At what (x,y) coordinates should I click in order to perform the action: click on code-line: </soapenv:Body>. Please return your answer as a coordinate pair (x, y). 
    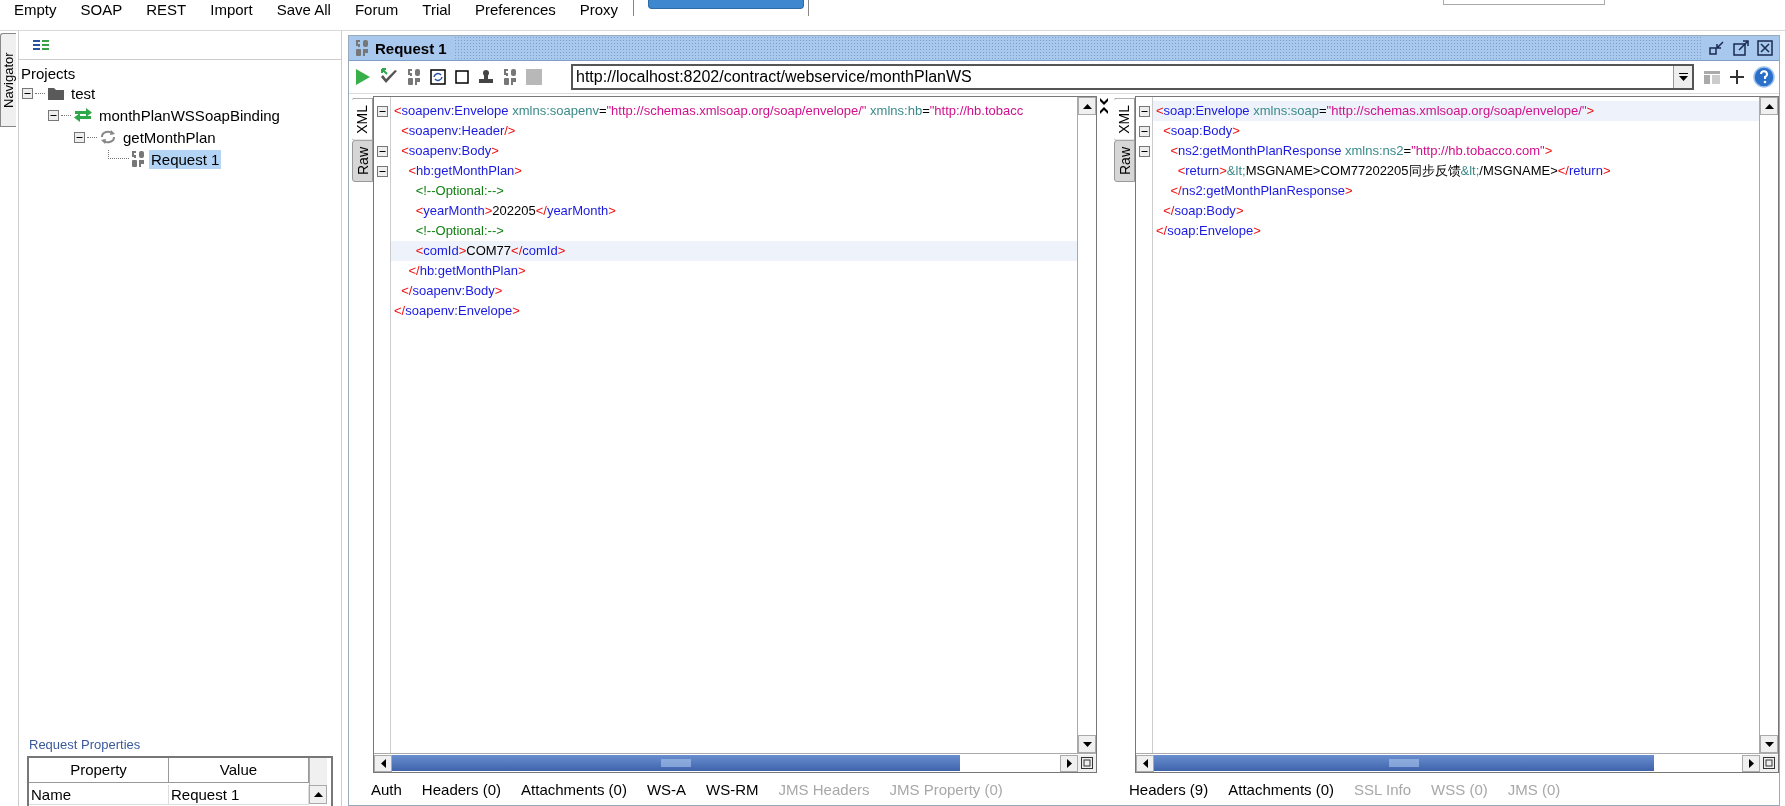
    Looking at the image, I should click on (452, 291).